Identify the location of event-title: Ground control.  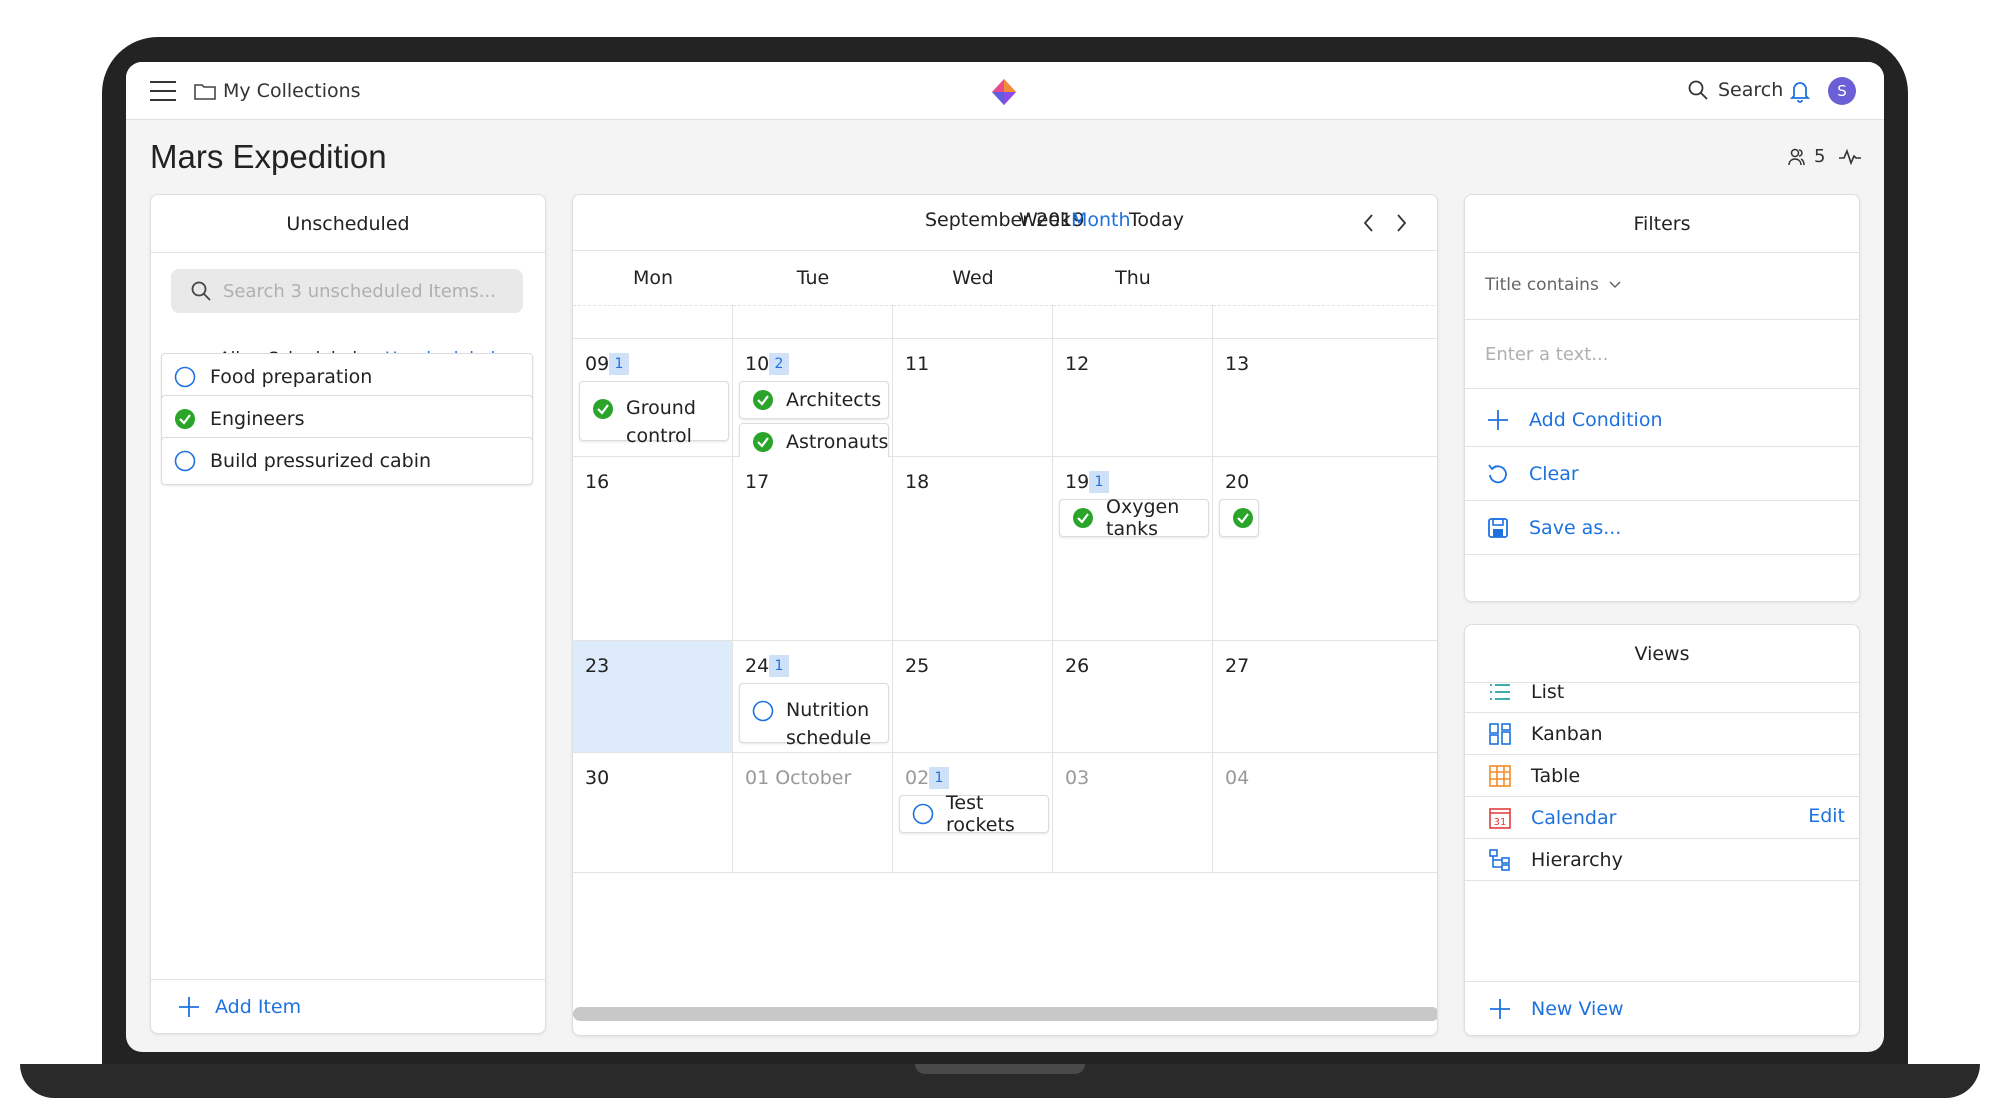
(661, 422).